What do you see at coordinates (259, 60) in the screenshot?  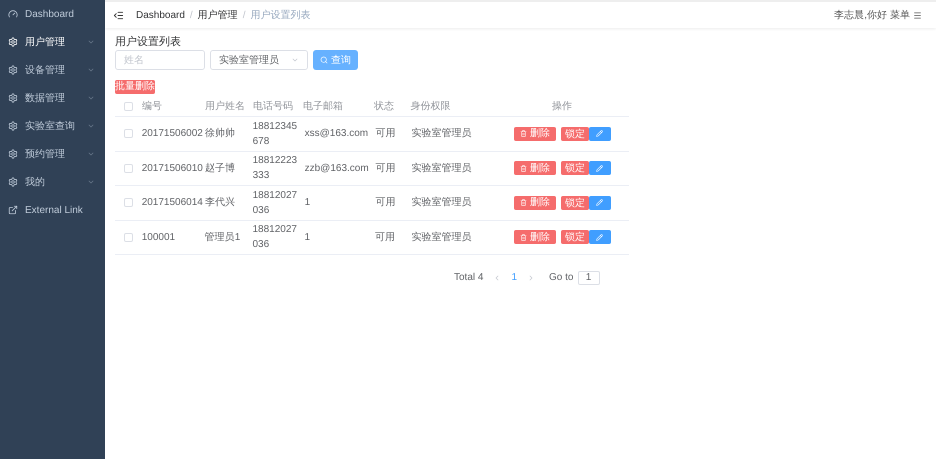 I see `role-select: 实验室管理员` at bounding box center [259, 60].